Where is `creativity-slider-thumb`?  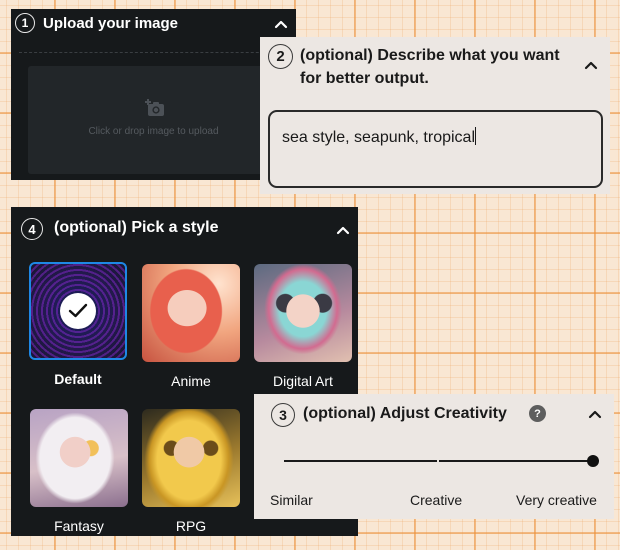
creativity-slider-thumb is located at coordinates (593, 461).